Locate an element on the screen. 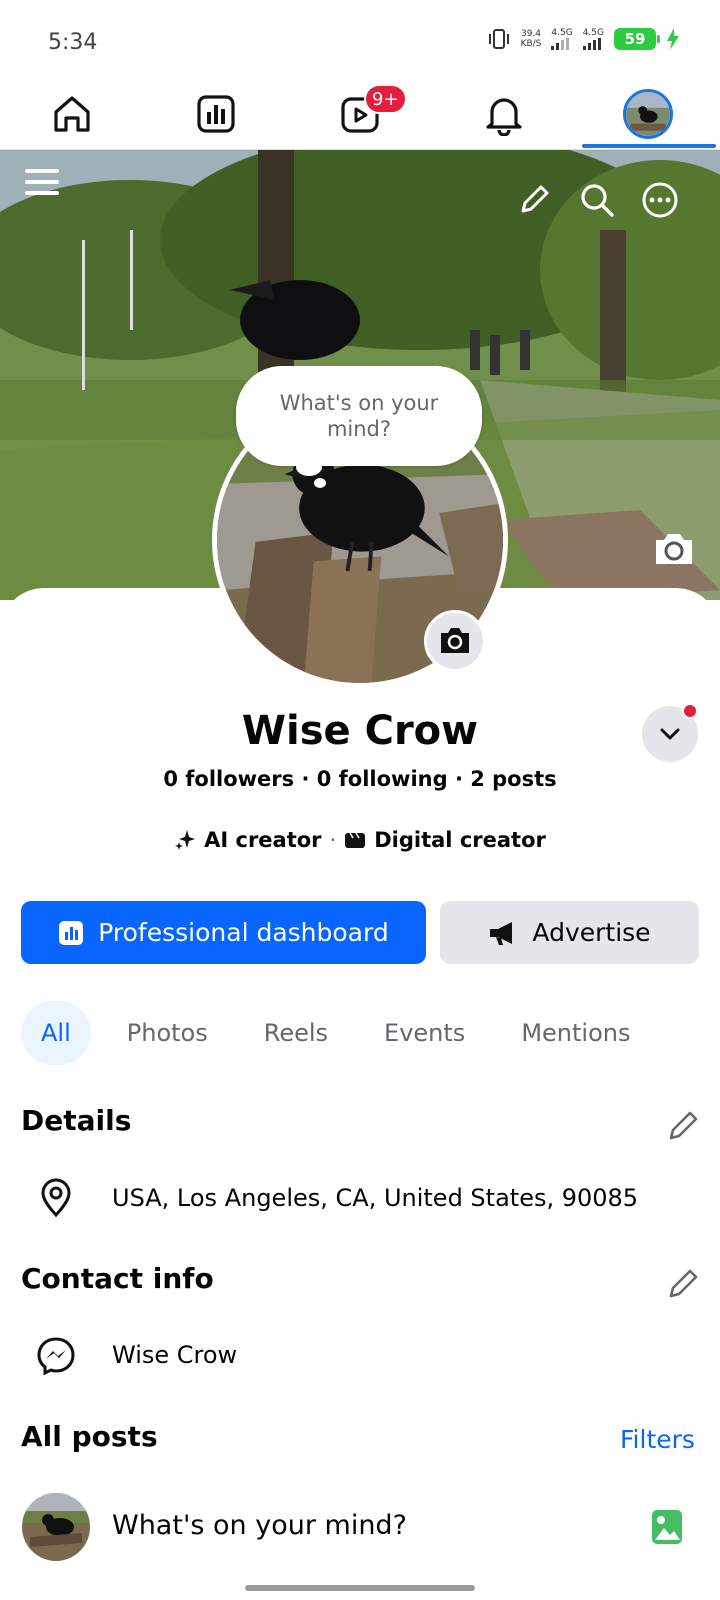 The height and width of the screenshot is (1600, 720). status-icons: 39.4 KB/S 4.5G 4.5G 59 is located at coordinates (583, 39).